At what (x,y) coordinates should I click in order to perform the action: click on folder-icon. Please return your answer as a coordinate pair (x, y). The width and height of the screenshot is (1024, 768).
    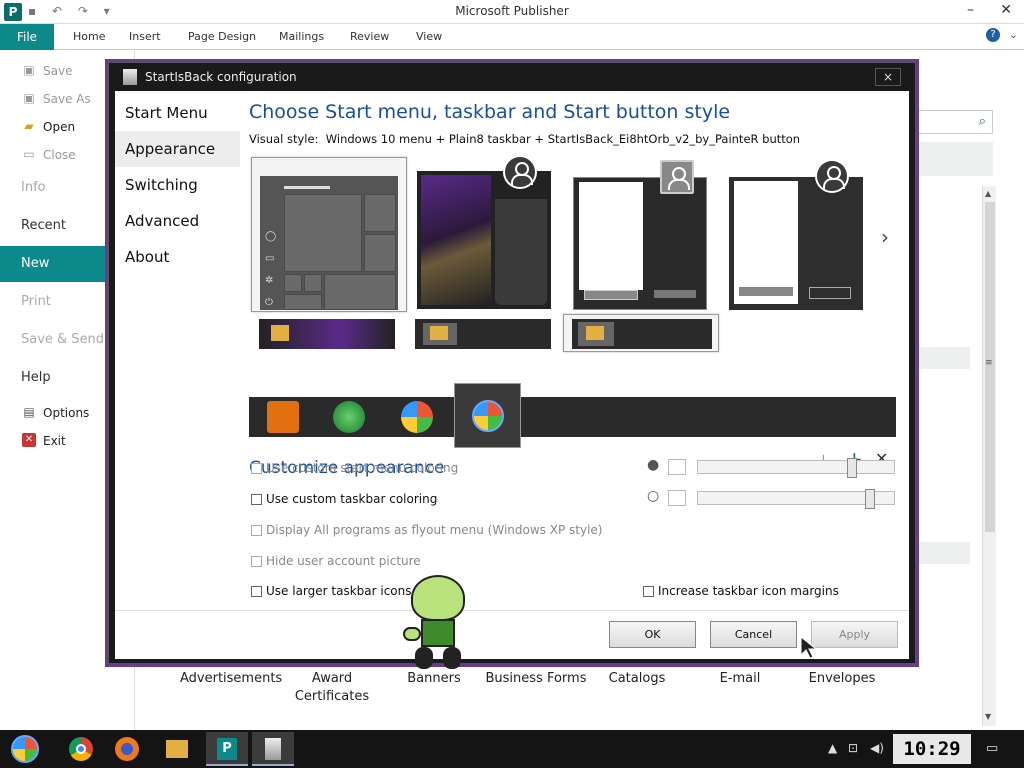
    Looking at the image, I should click on (280, 333).